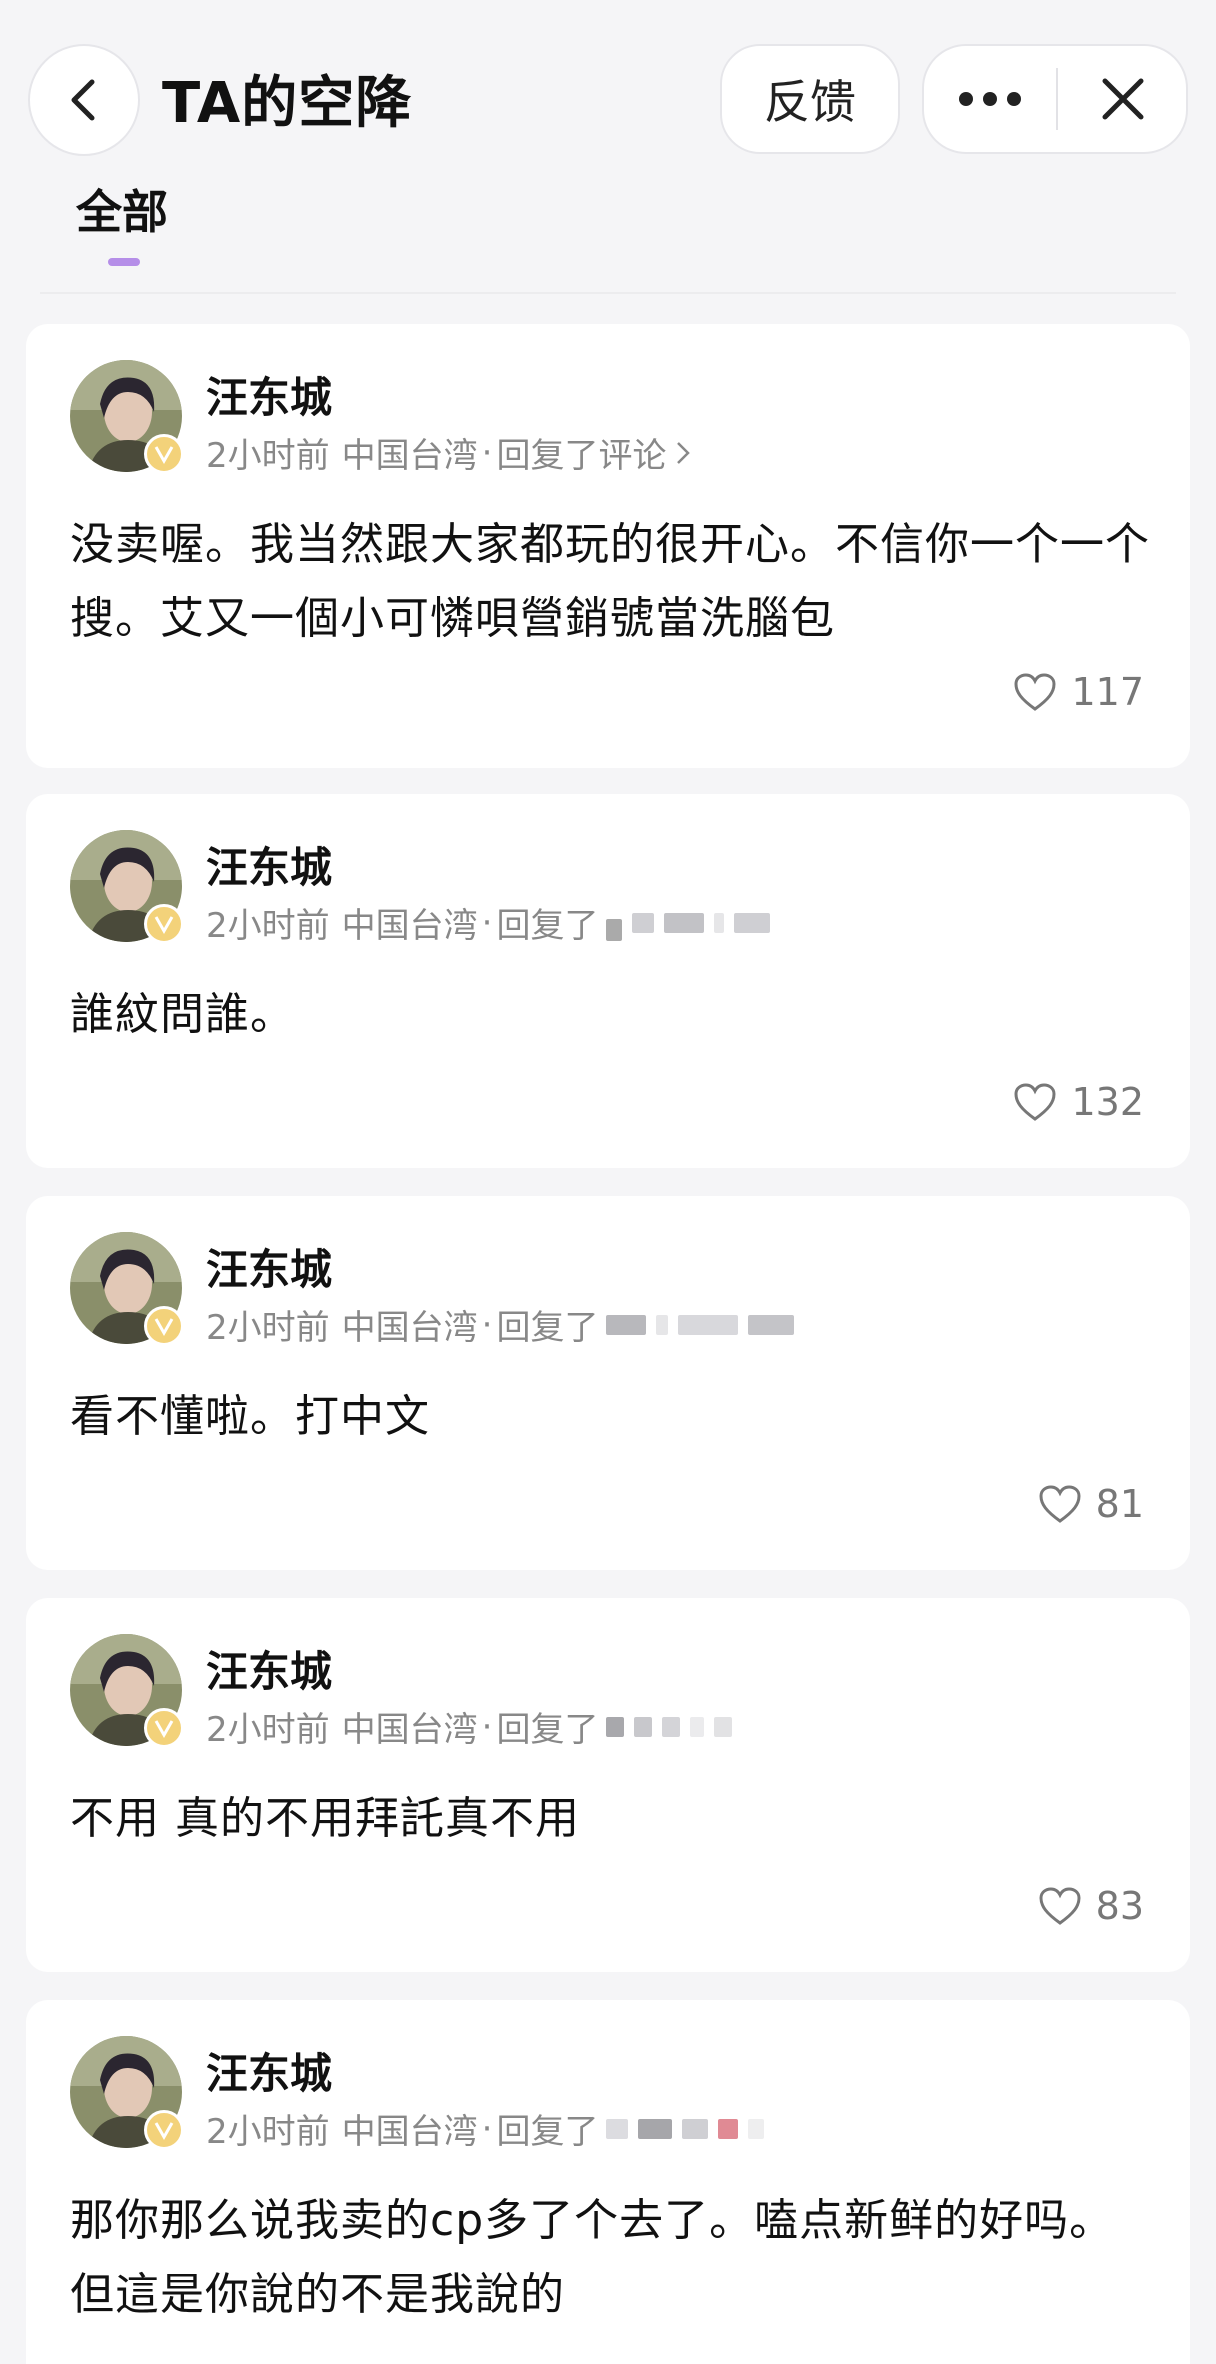  I want to click on comment-text: 誰紋問誰。, so click(182, 1014).